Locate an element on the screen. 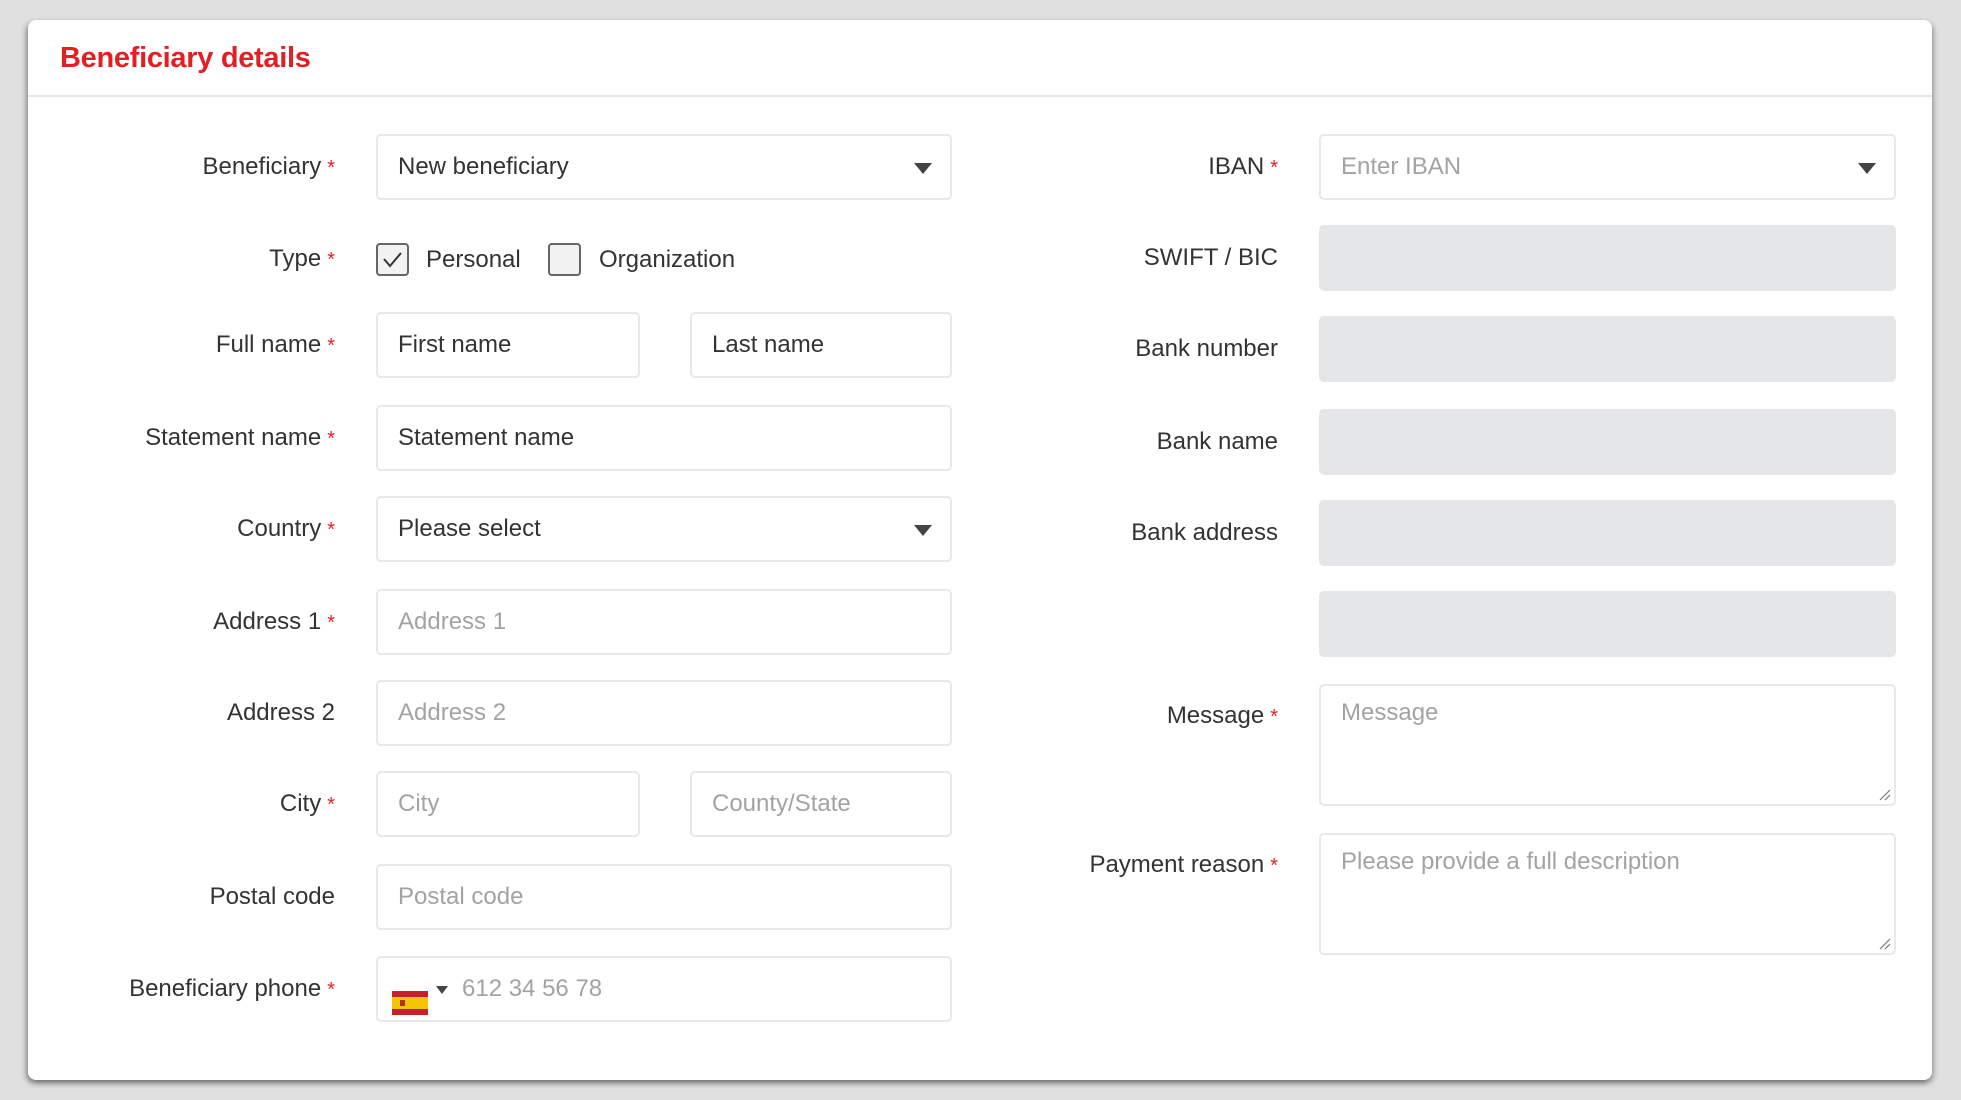 The height and width of the screenshot is (1100, 1961). county-state-input: County/State is located at coordinates (821, 804).